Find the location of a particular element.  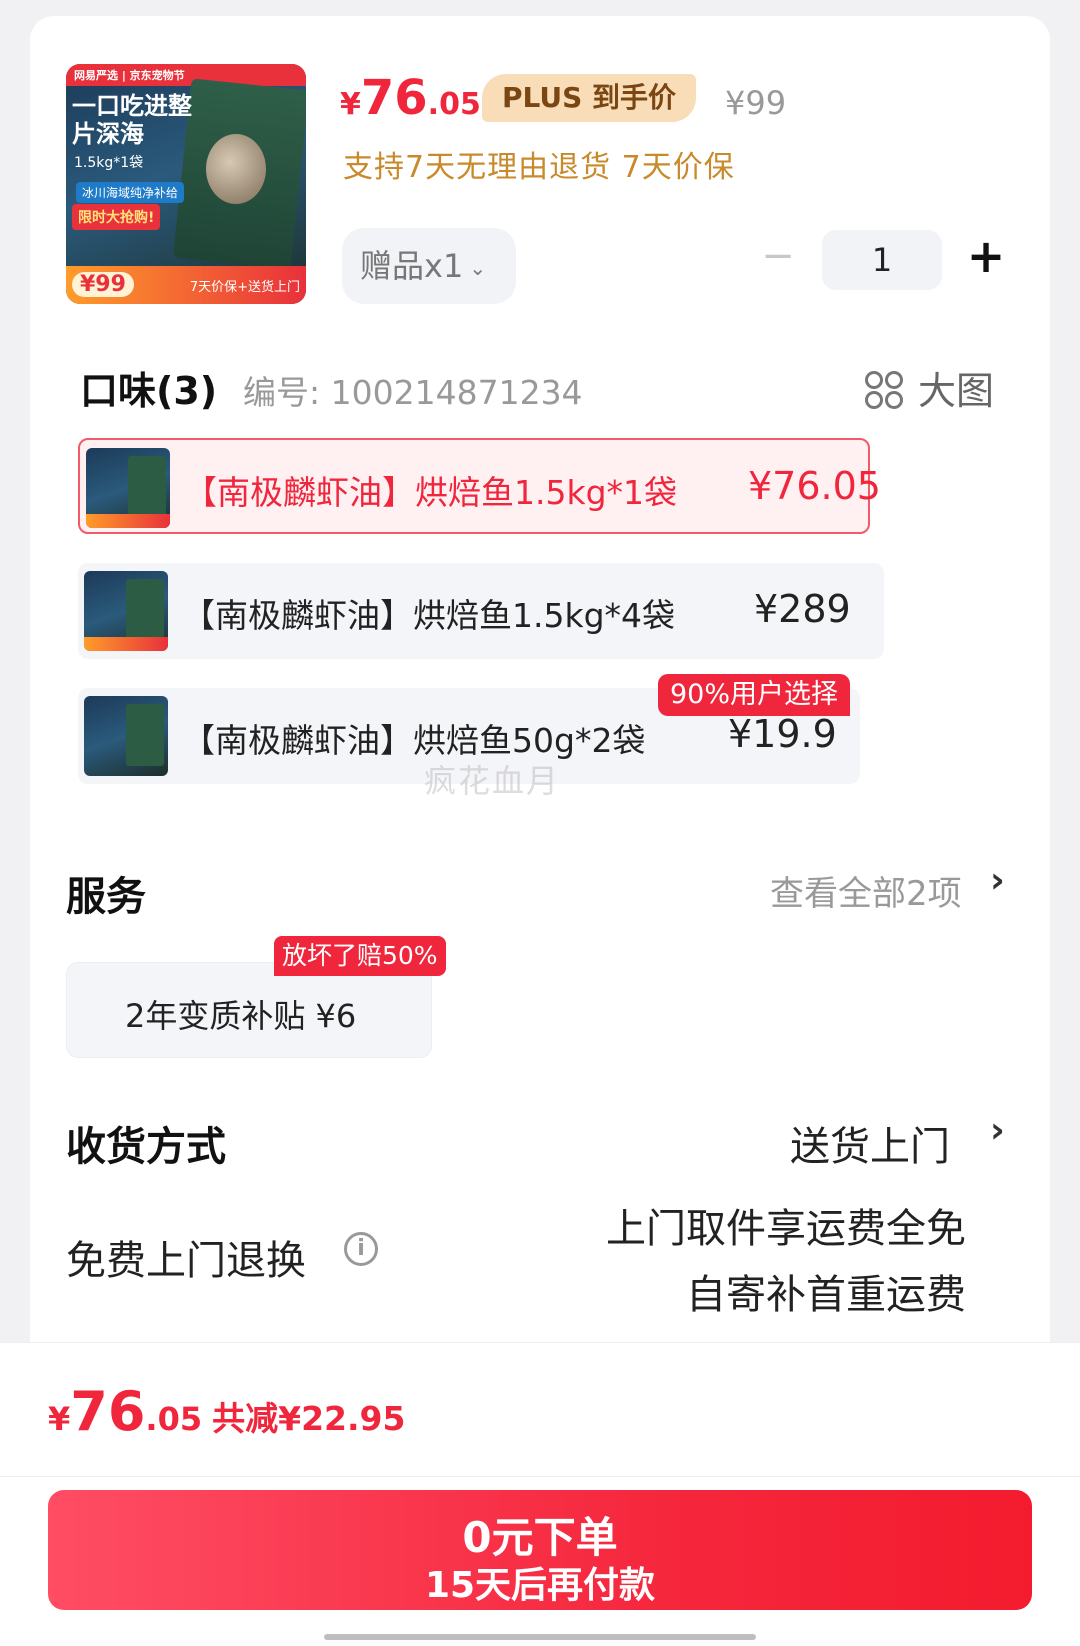

gift-label: 赠品x1 is located at coordinates (412, 266).